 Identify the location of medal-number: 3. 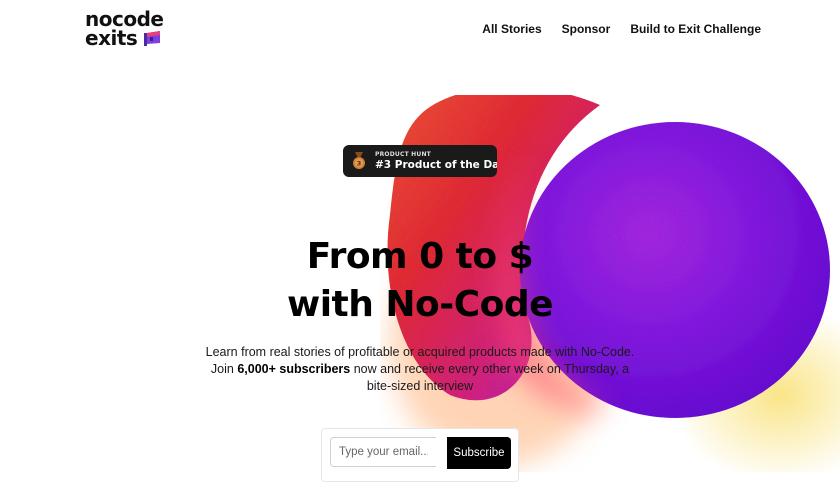
(359, 164).